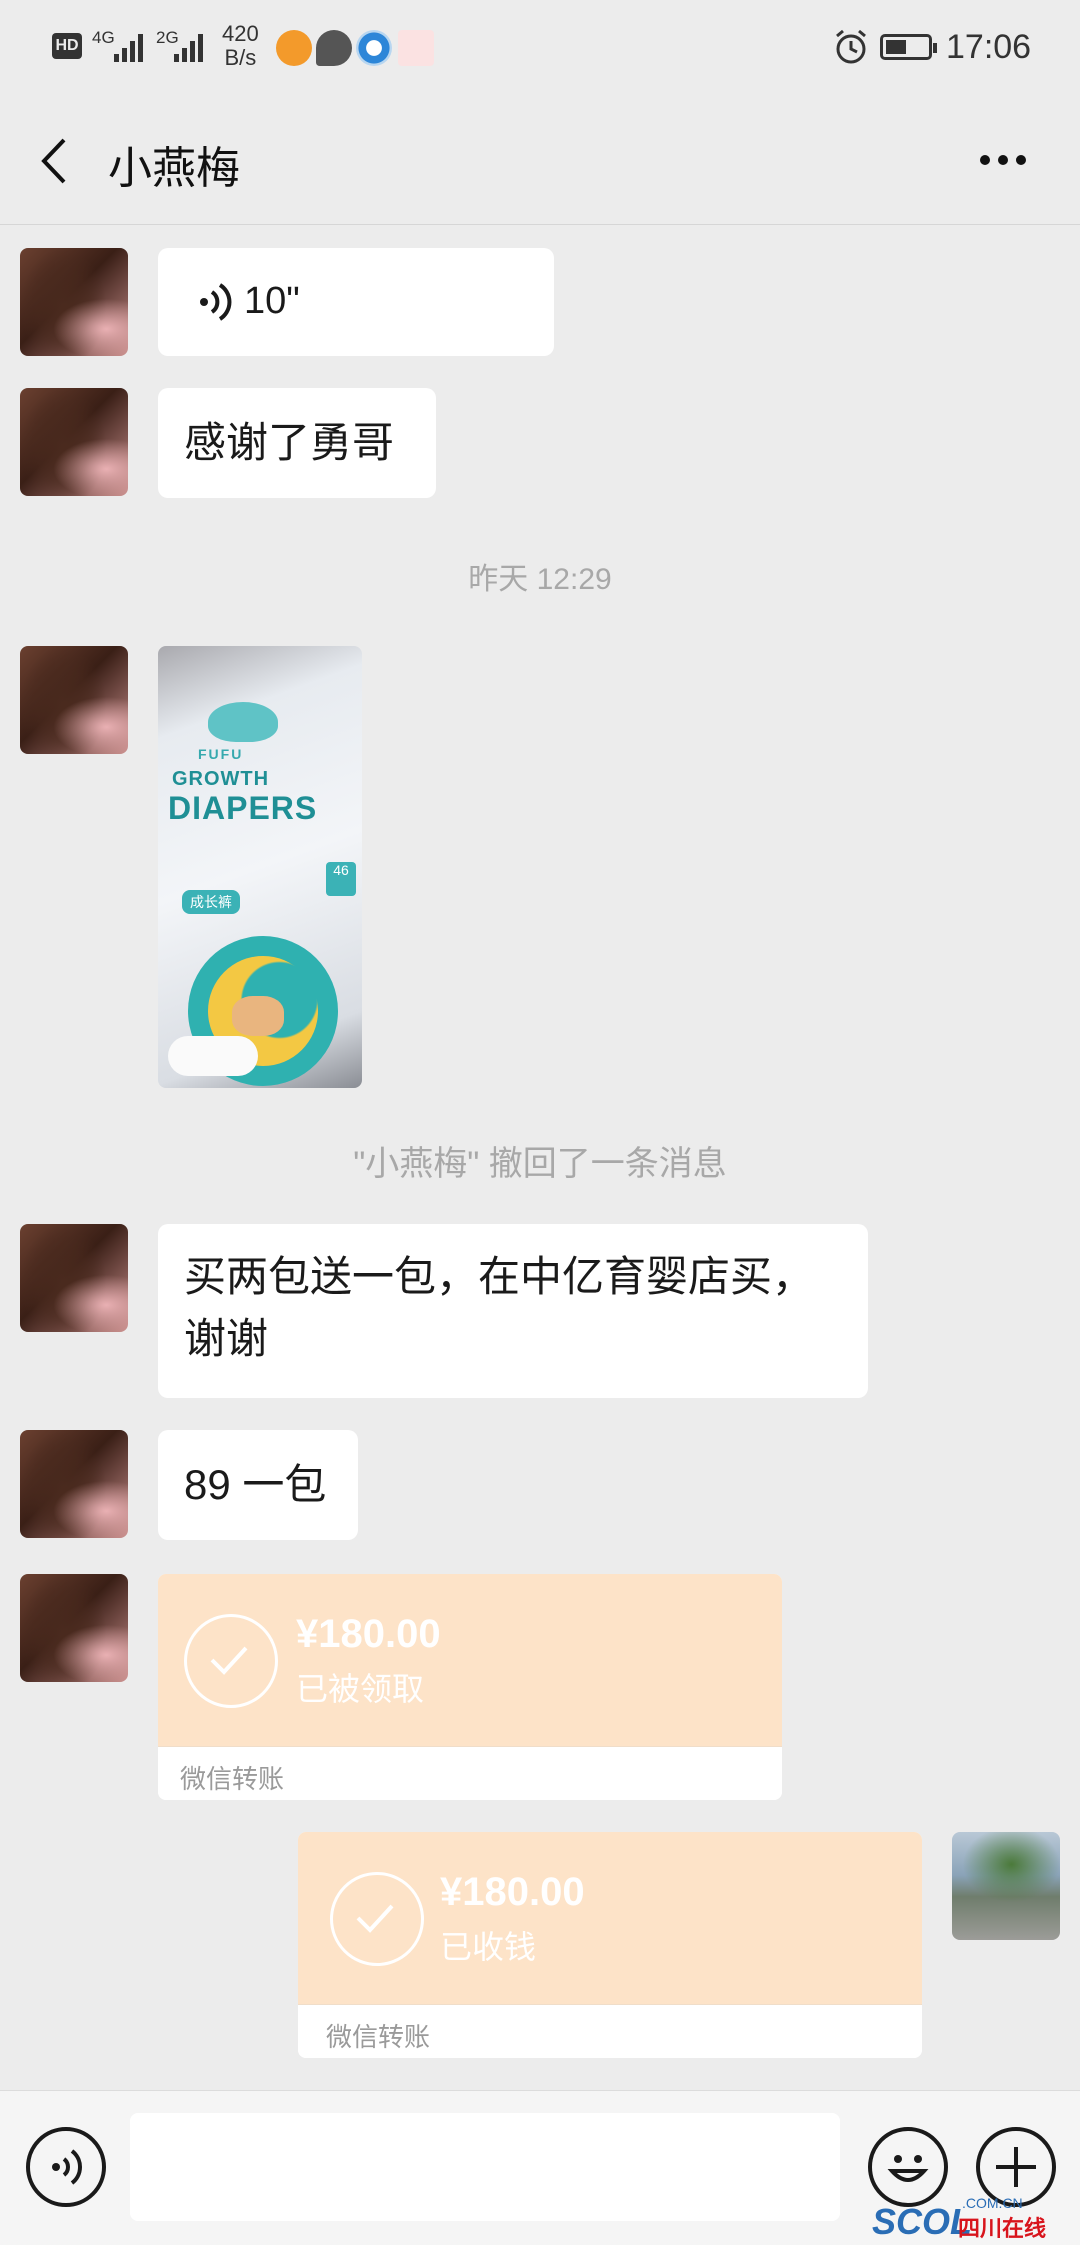 Image resolution: width=1080 pixels, height=2245 pixels. I want to click on hd-label: HD, so click(67, 45).